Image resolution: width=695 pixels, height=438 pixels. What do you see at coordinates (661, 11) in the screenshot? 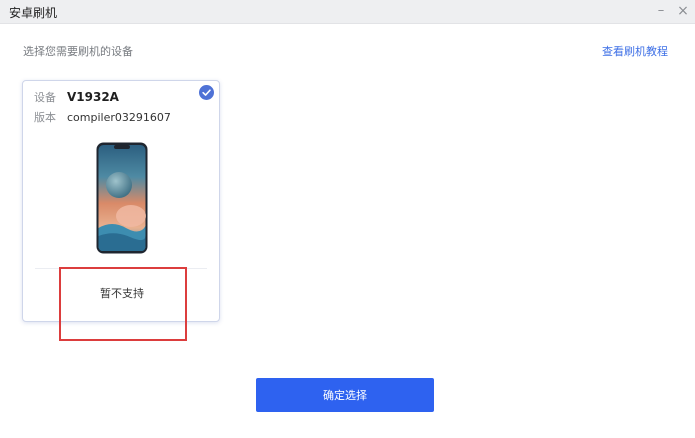
I see `minimize-icon: –` at bounding box center [661, 11].